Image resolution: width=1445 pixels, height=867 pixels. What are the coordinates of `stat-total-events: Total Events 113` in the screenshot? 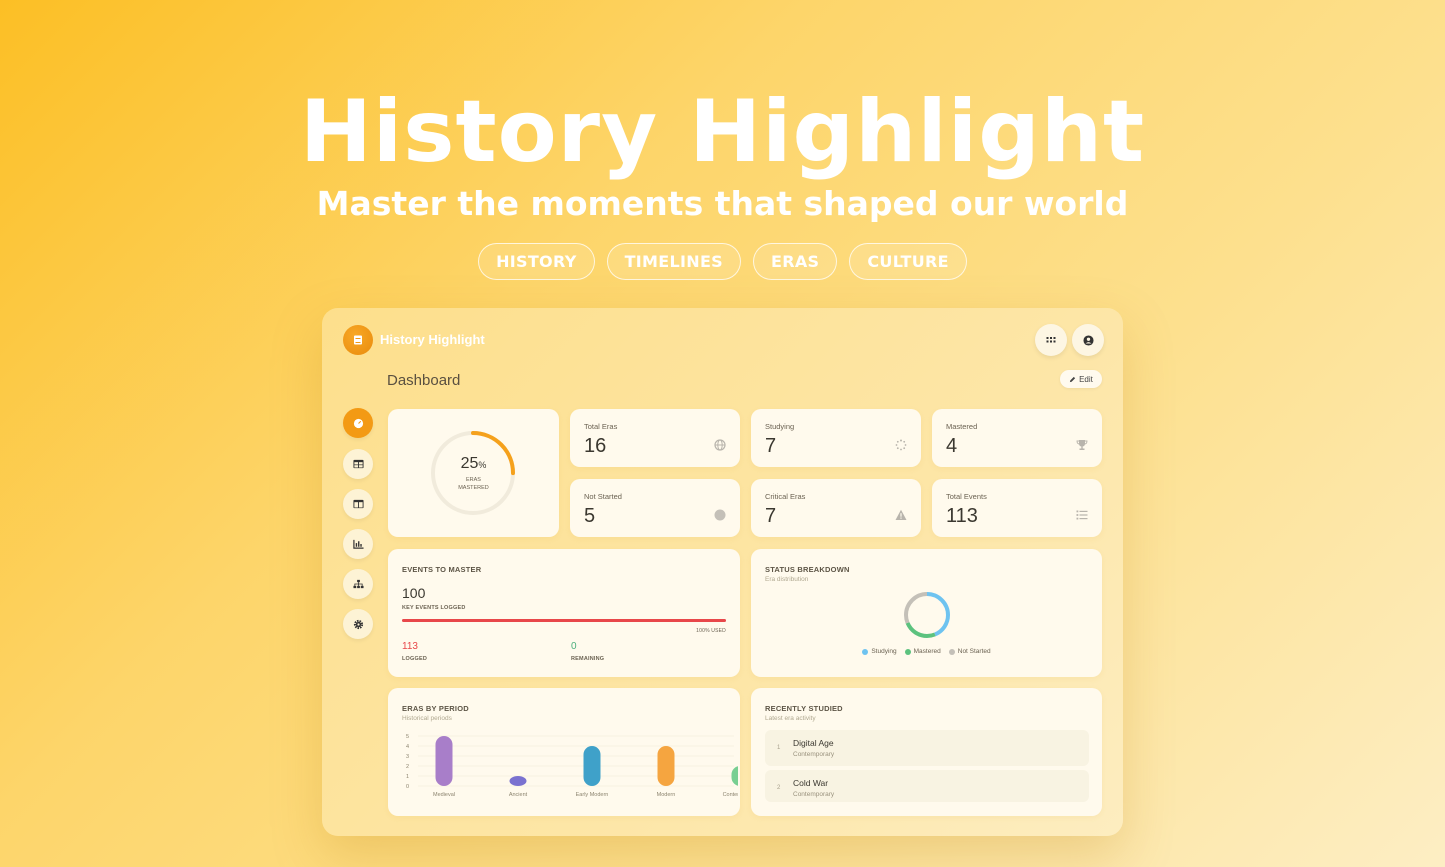 It's located at (1017, 508).